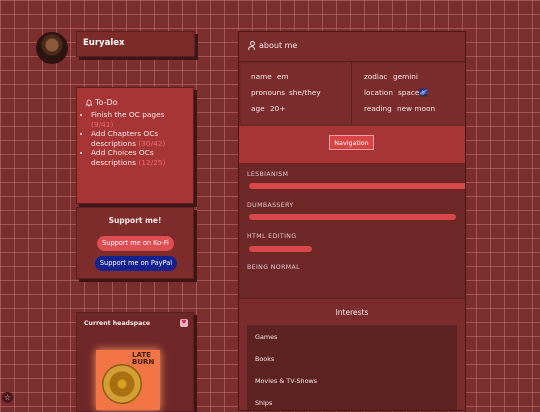  Describe the element at coordinates (272, 236) in the screenshot. I see `skill-label: HTML EDITING` at that location.